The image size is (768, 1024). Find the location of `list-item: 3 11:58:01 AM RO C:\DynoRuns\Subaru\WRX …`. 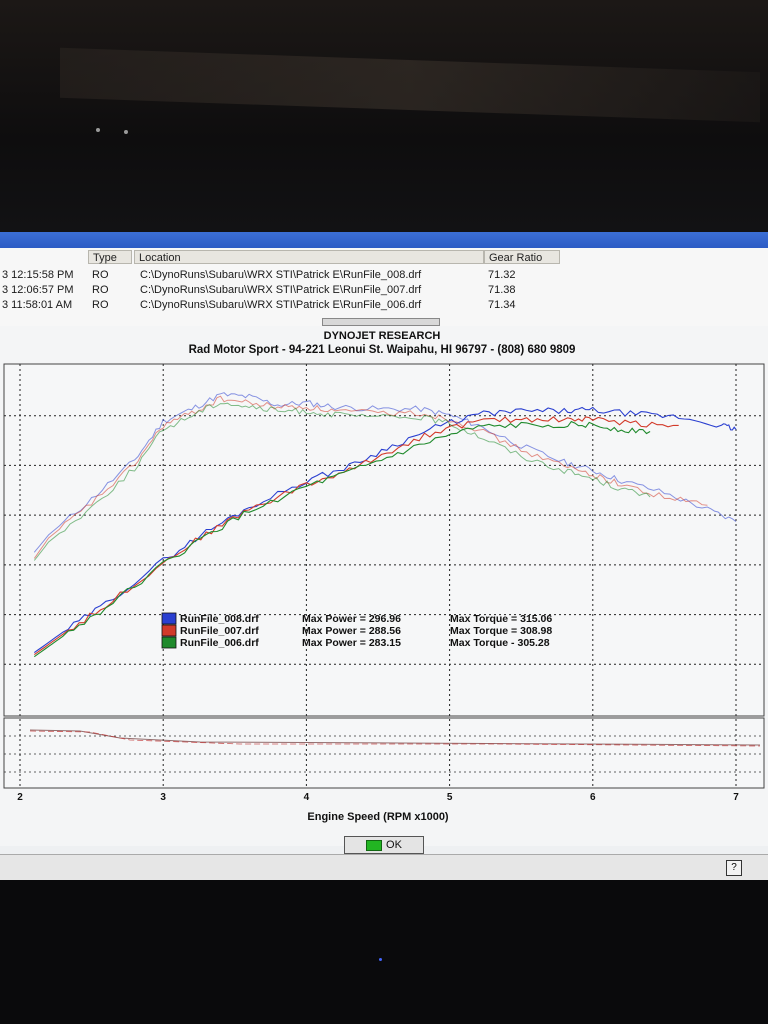

list-item: 3 11:58:01 AM RO C:\DynoRuns\Subaru\WRX … is located at coordinates (384, 305).